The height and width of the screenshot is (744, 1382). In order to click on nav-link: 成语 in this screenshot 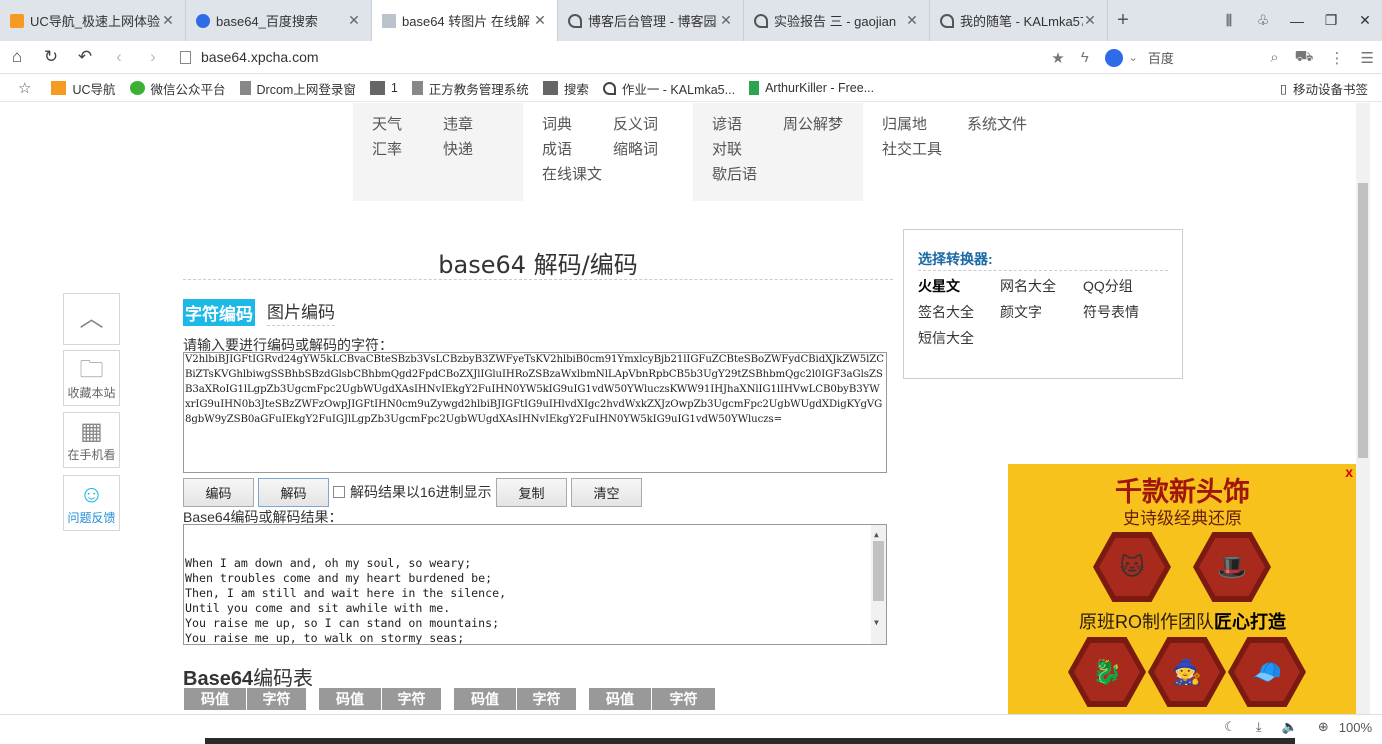, I will do `click(572, 149)`.